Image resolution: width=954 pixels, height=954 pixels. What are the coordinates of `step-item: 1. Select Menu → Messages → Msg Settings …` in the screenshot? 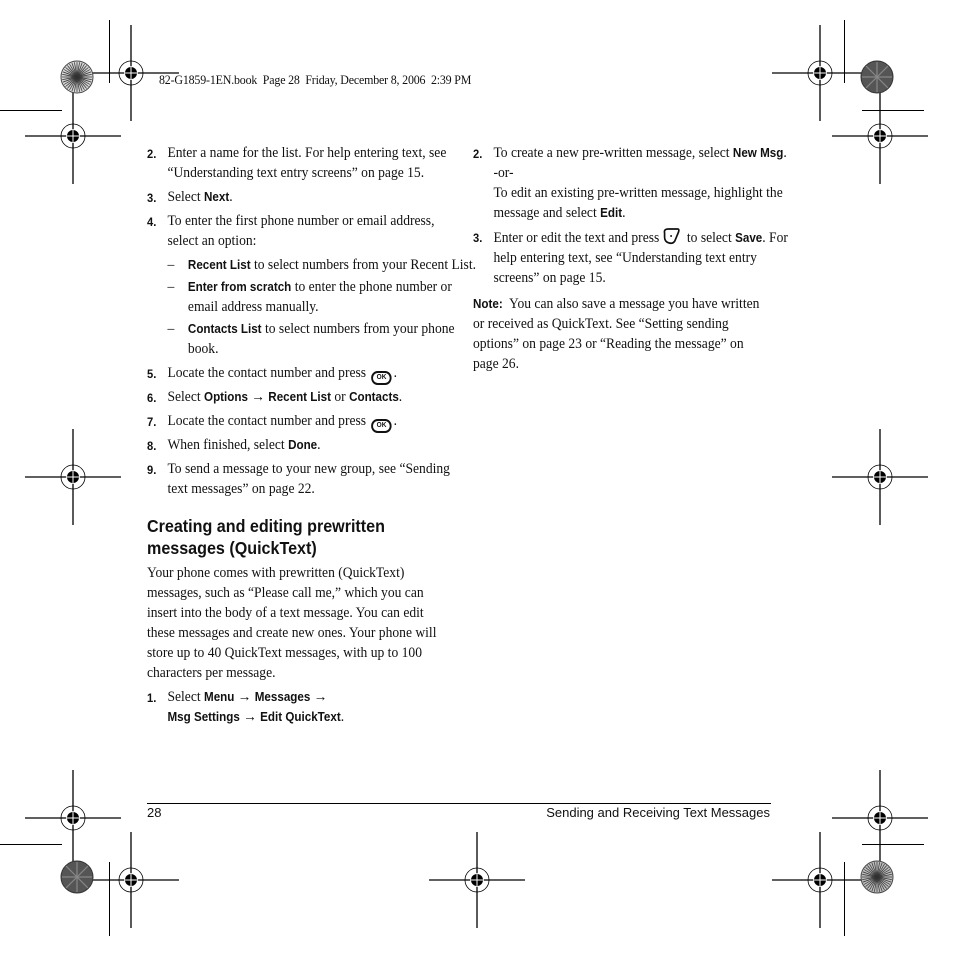 It's located at (304, 707).